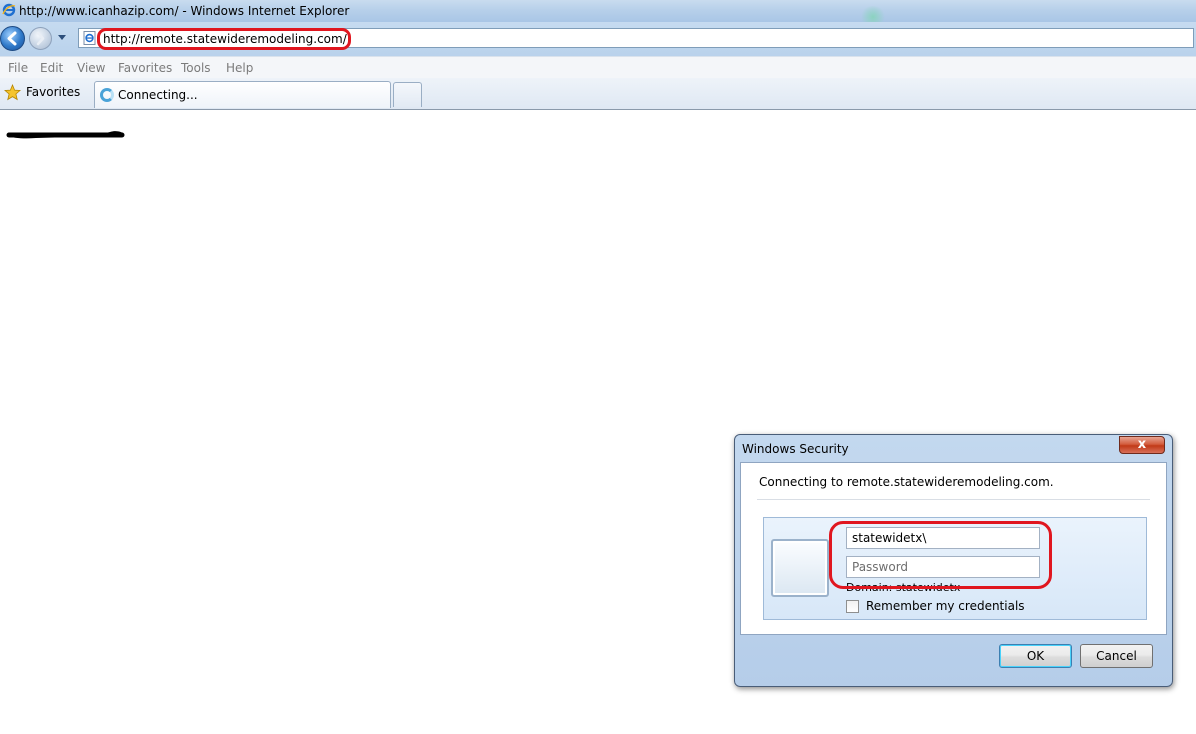 The width and height of the screenshot is (1196, 734). I want to click on menu-favorites: Favorites, so click(145, 68).